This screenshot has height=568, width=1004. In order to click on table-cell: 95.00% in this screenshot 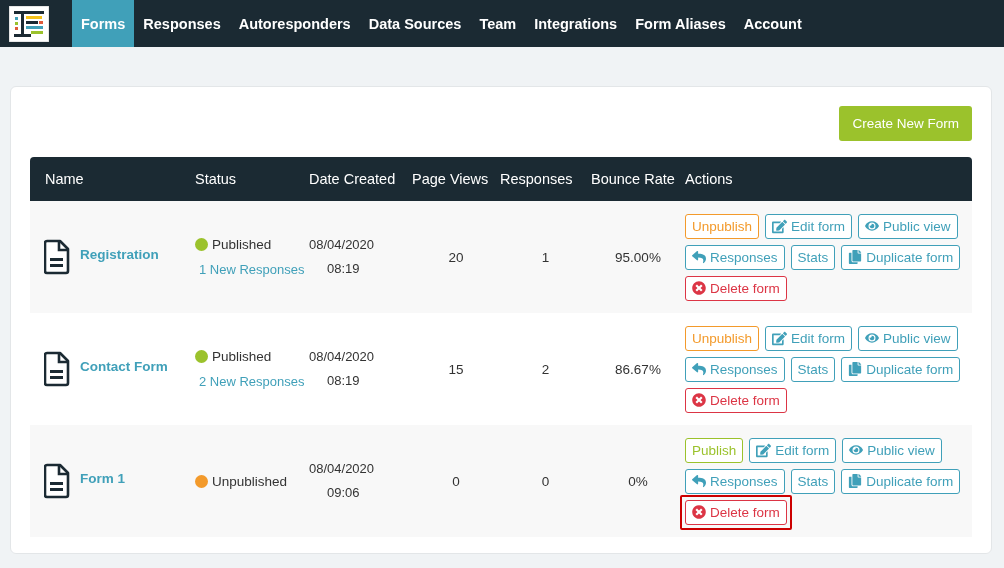, I will do `click(638, 257)`.